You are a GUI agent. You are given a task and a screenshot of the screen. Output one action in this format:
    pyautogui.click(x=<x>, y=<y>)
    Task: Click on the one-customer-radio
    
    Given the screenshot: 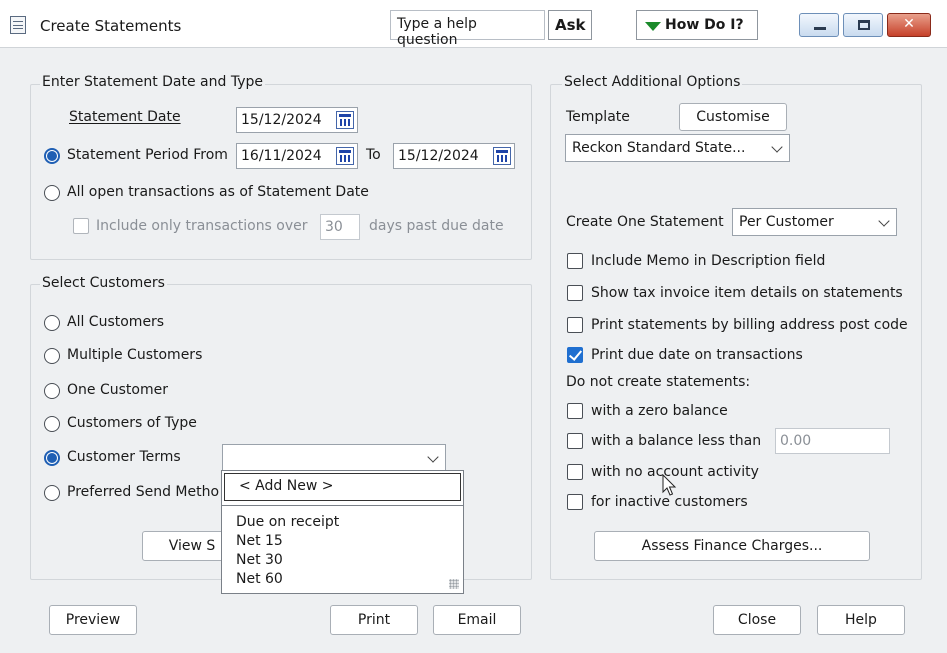 What is the action you would take?
    pyautogui.click(x=52, y=391)
    